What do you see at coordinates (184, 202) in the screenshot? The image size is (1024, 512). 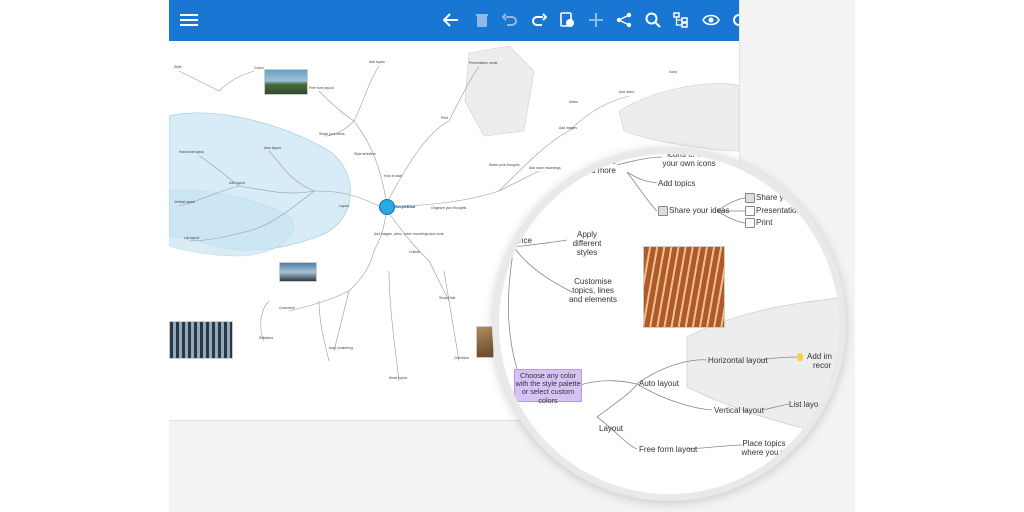 I see `small-node: Vertical layout` at bounding box center [184, 202].